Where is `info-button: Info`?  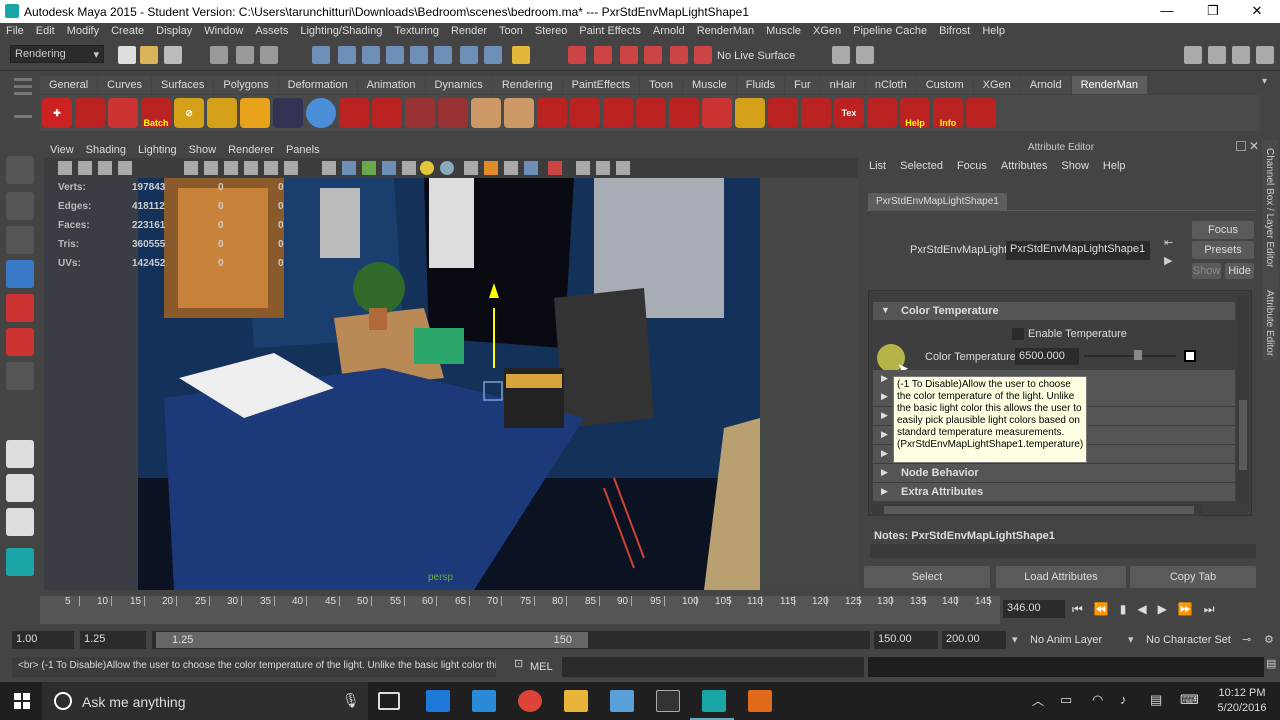
info-button: Info is located at coordinates (948, 113).